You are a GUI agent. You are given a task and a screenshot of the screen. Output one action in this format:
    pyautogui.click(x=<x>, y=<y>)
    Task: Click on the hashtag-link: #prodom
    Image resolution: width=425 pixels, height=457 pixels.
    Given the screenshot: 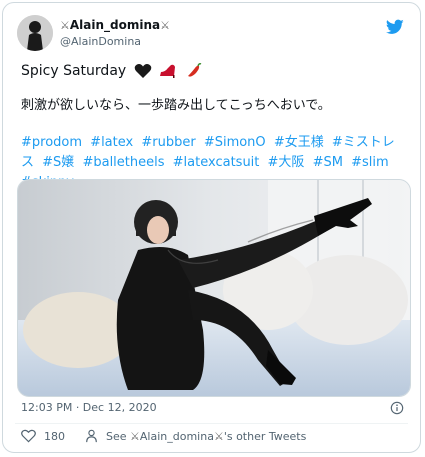 What is the action you would take?
    pyautogui.click(x=51, y=142)
    